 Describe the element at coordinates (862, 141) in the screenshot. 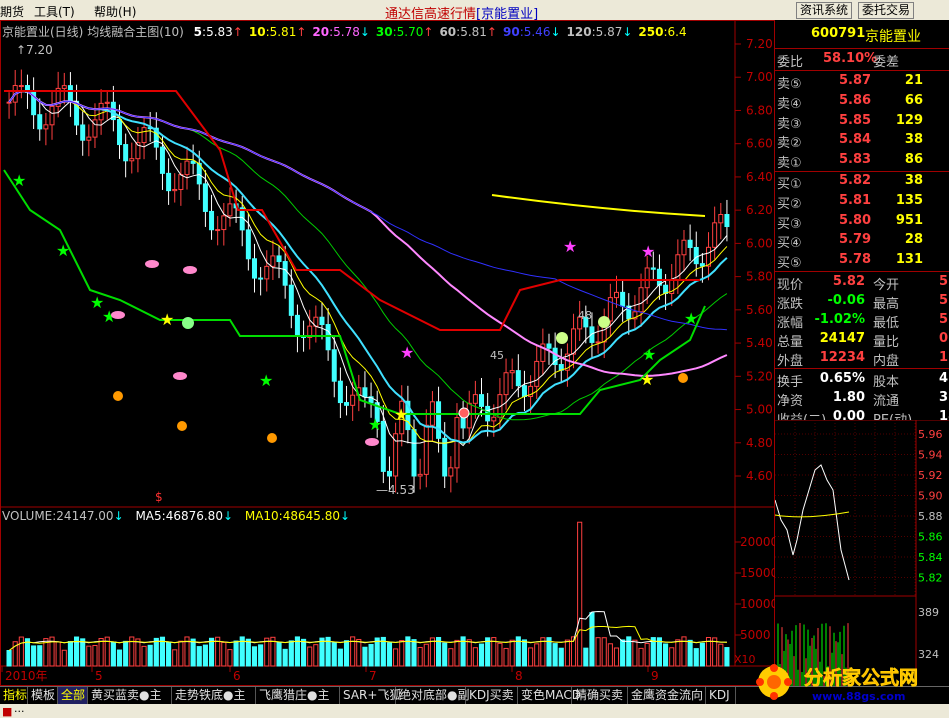

I see `sell-level-2: 卖② 5.84 38` at that location.